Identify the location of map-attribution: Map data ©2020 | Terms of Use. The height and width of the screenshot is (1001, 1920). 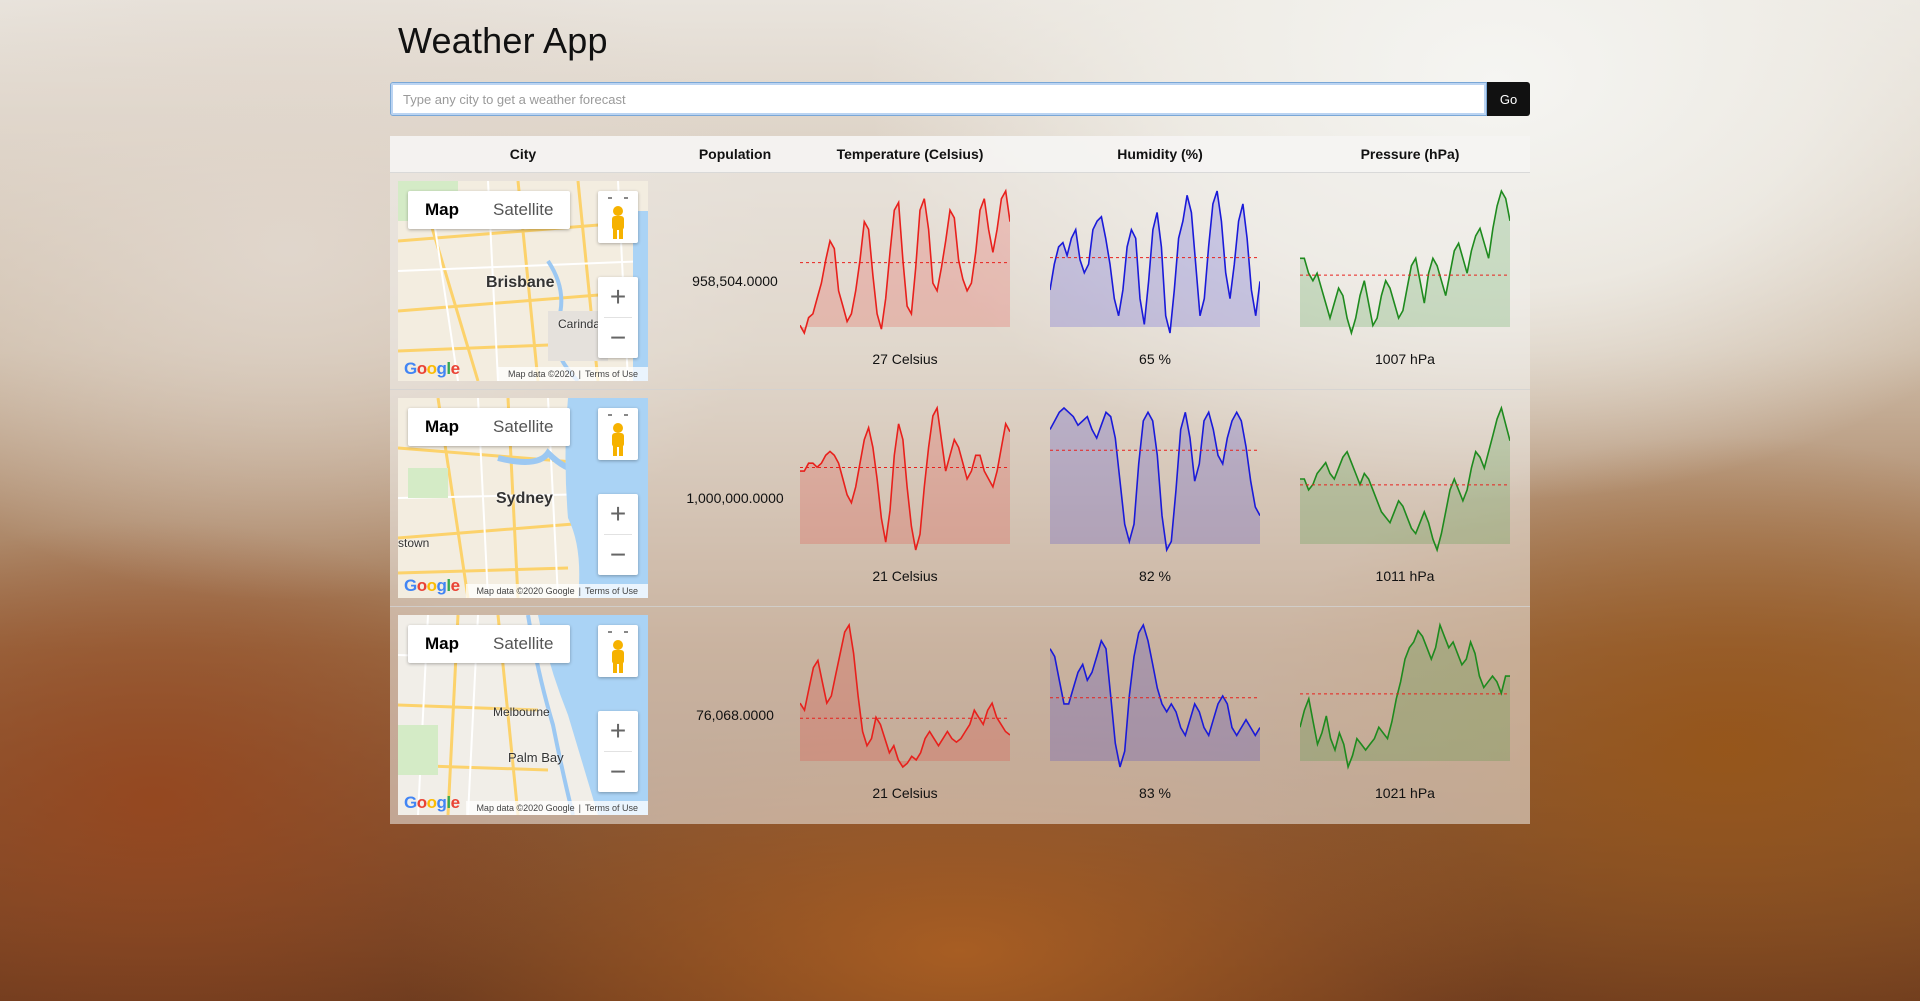
(572, 374).